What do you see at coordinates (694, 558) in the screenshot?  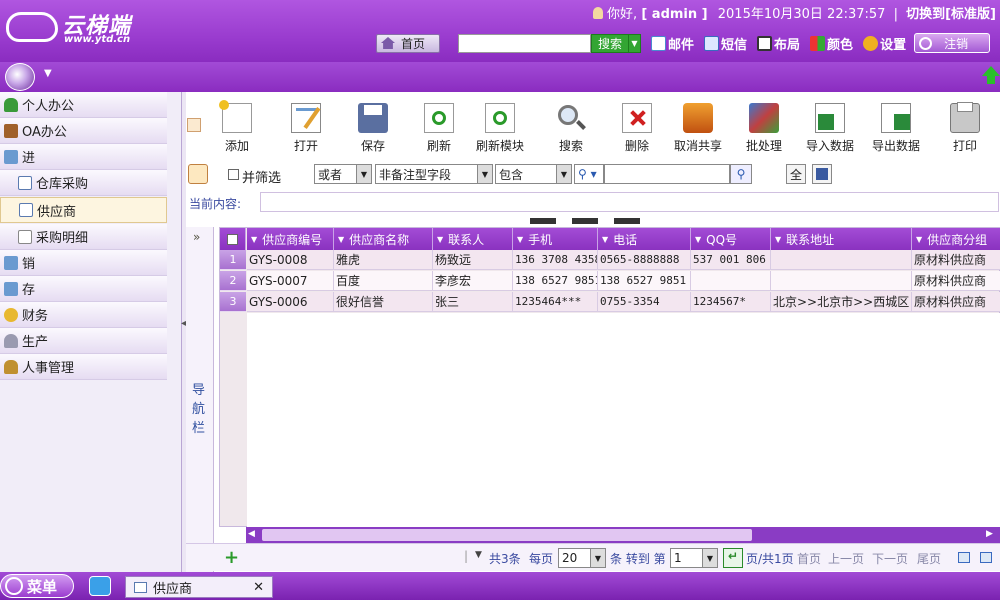 I see `page-select: 1 ▼` at bounding box center [694, 558].